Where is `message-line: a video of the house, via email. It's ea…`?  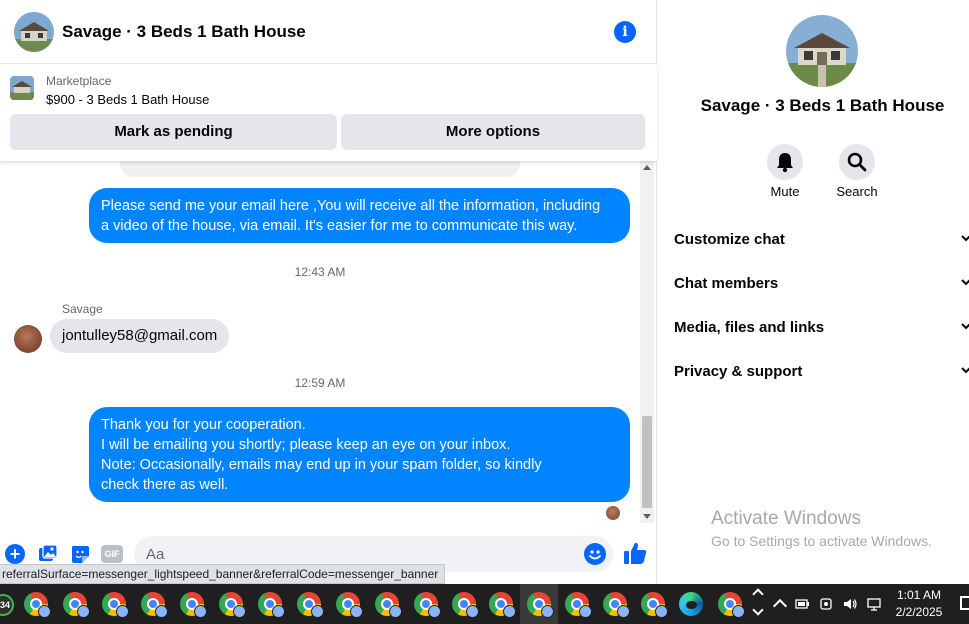
message-line: a video of the house, via email. It's ea… is located at coordinates (339, 226).